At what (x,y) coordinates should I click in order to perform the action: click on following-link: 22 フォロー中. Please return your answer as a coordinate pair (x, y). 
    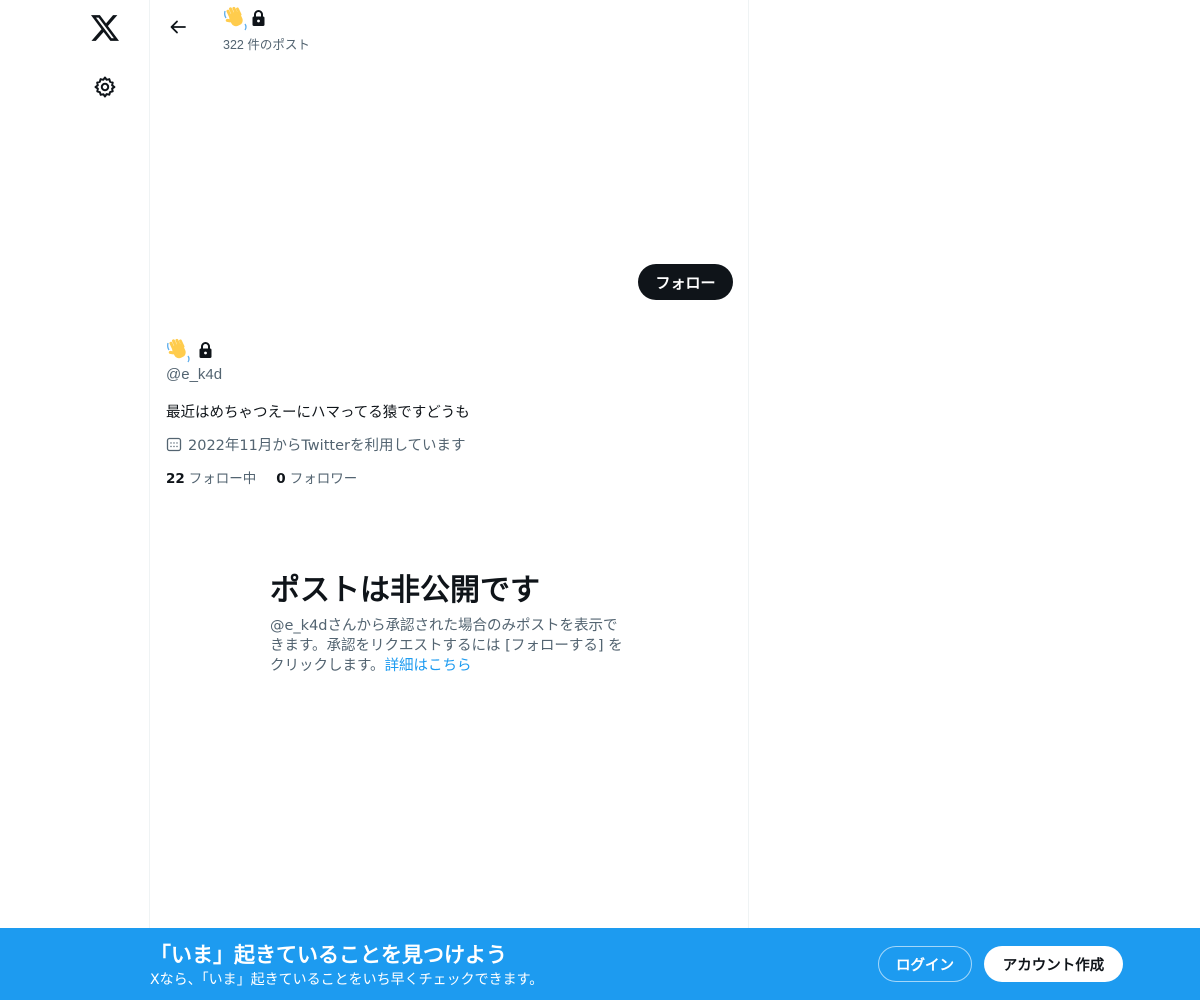
    Looking at the image, I should click on (211, 477).